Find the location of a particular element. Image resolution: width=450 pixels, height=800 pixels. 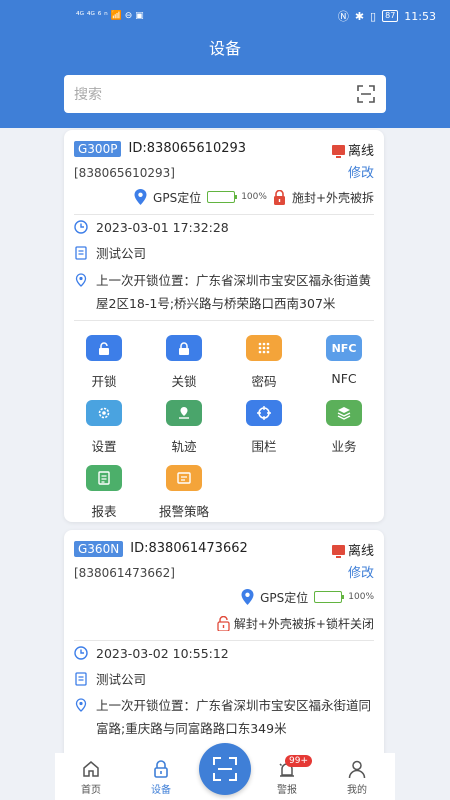

fence-button: 围栏 is located at coordinates (264, 427).